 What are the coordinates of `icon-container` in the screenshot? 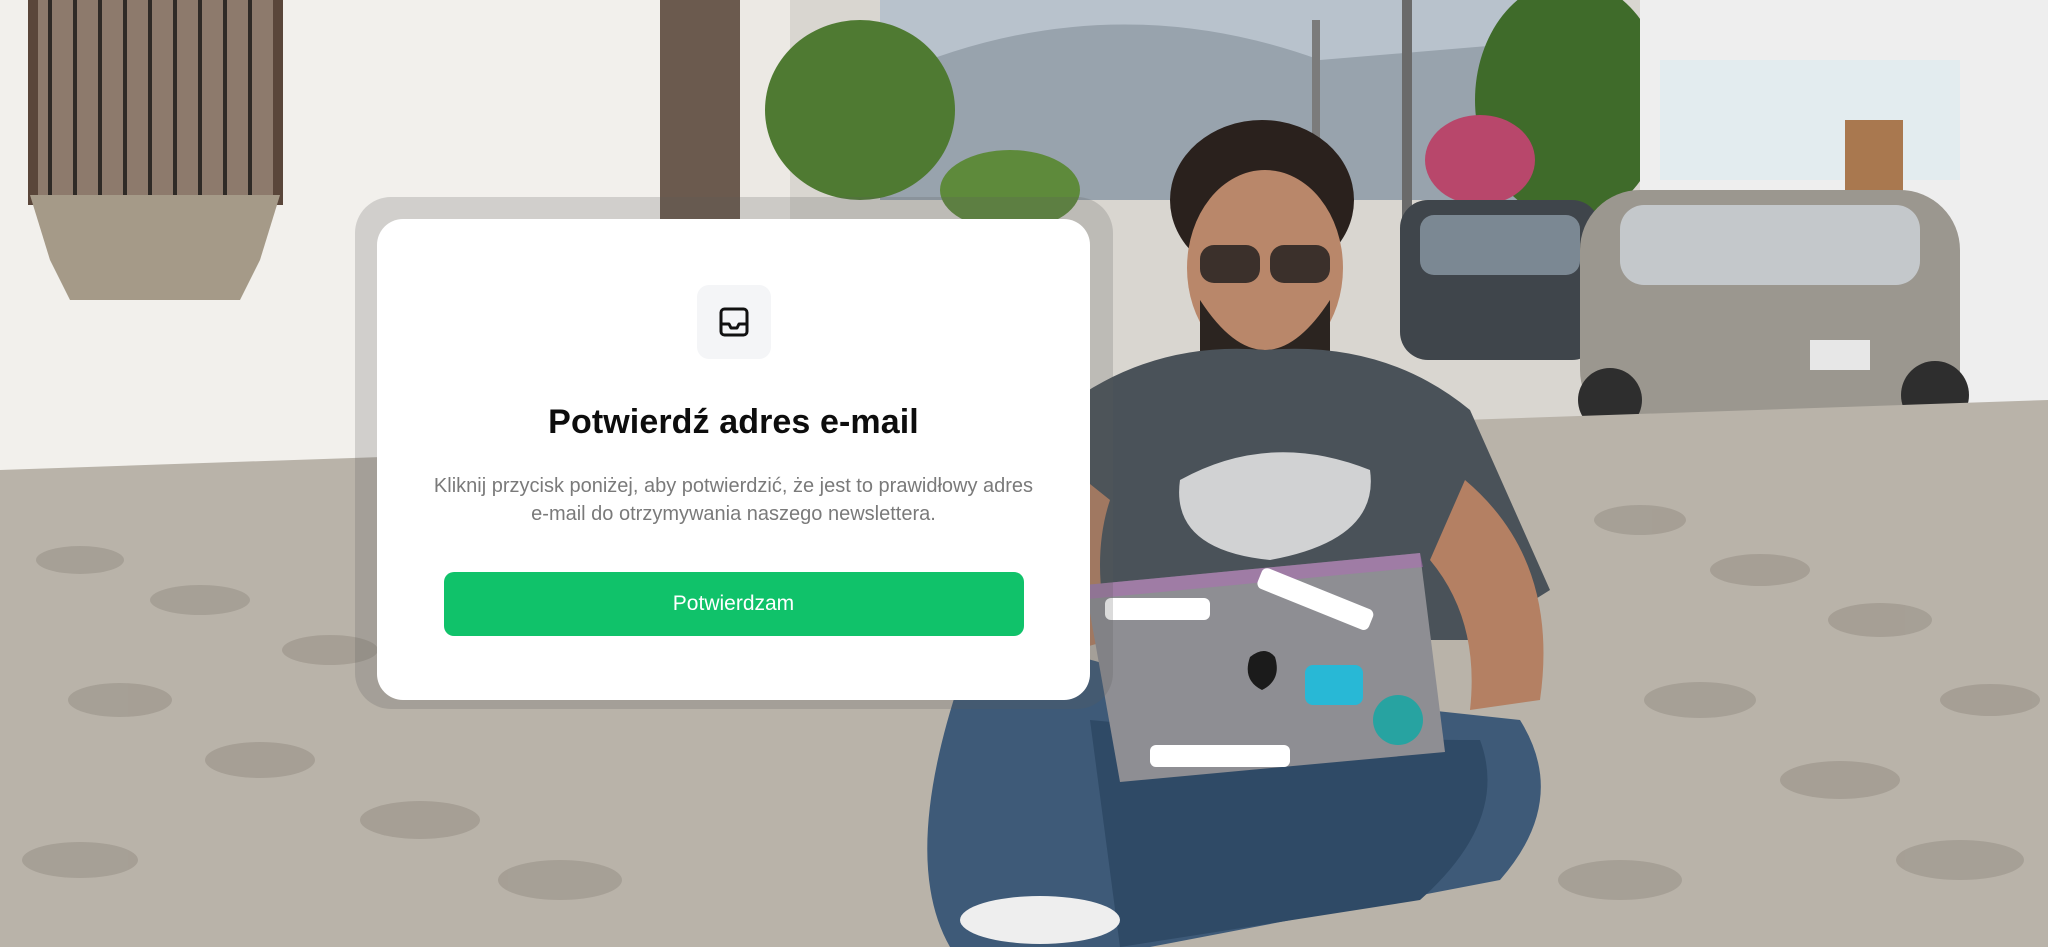 It's located at (733, 322).